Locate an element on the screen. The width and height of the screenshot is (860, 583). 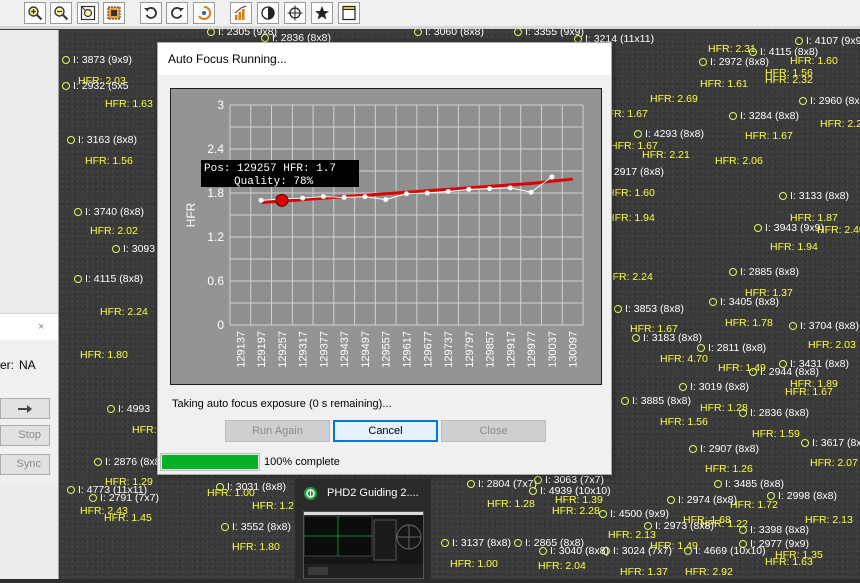
x-tick-label: 129857 is located at coordinates (491, 349).